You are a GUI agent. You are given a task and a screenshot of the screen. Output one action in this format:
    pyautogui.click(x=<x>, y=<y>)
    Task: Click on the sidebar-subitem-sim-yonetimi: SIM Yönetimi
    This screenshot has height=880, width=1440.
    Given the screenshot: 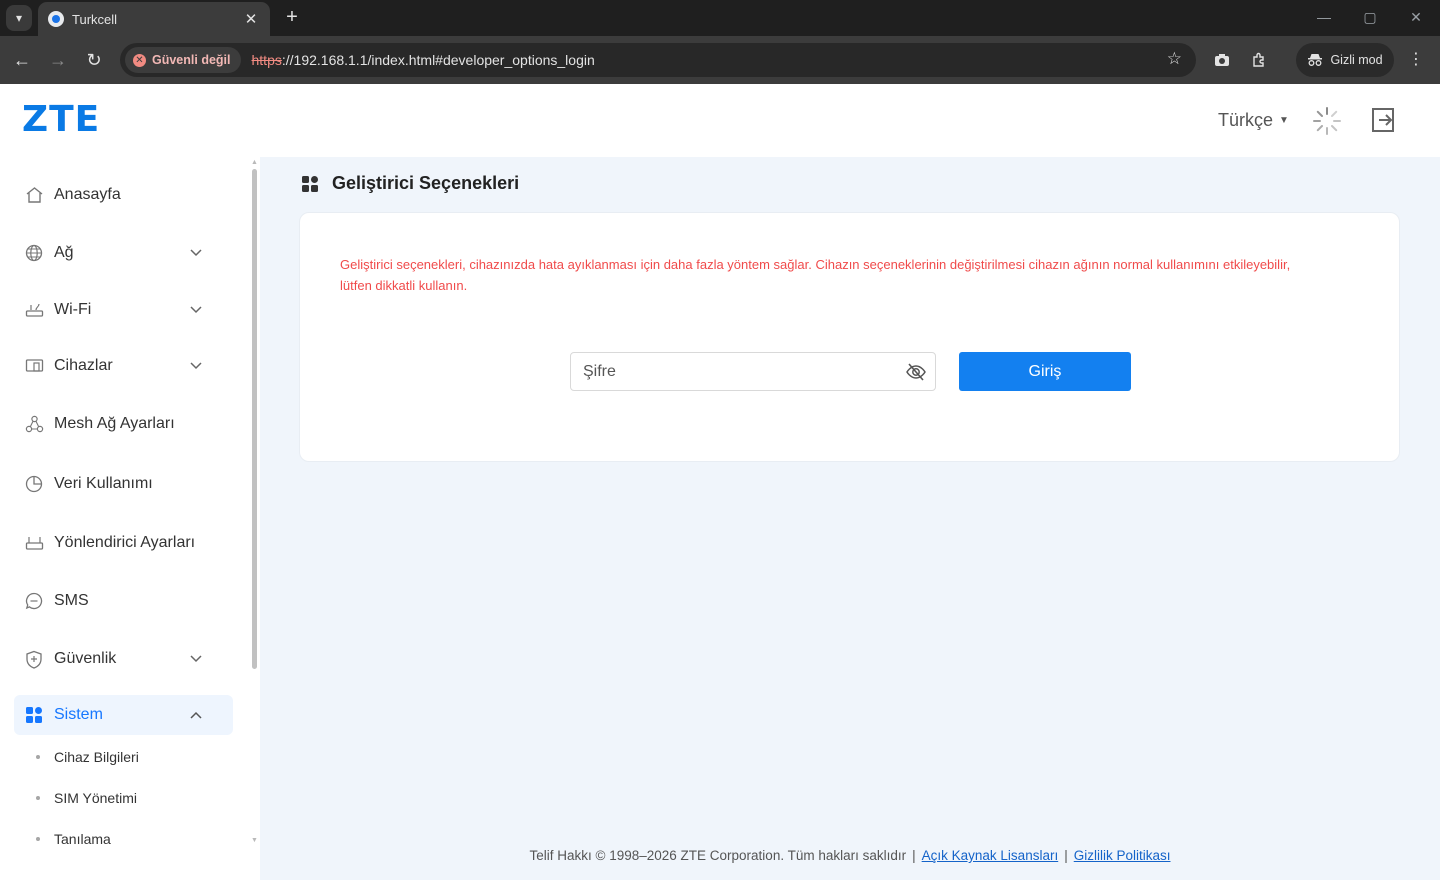 What is the action you would take?
    pyautogui.click(x=86, y=798)
    